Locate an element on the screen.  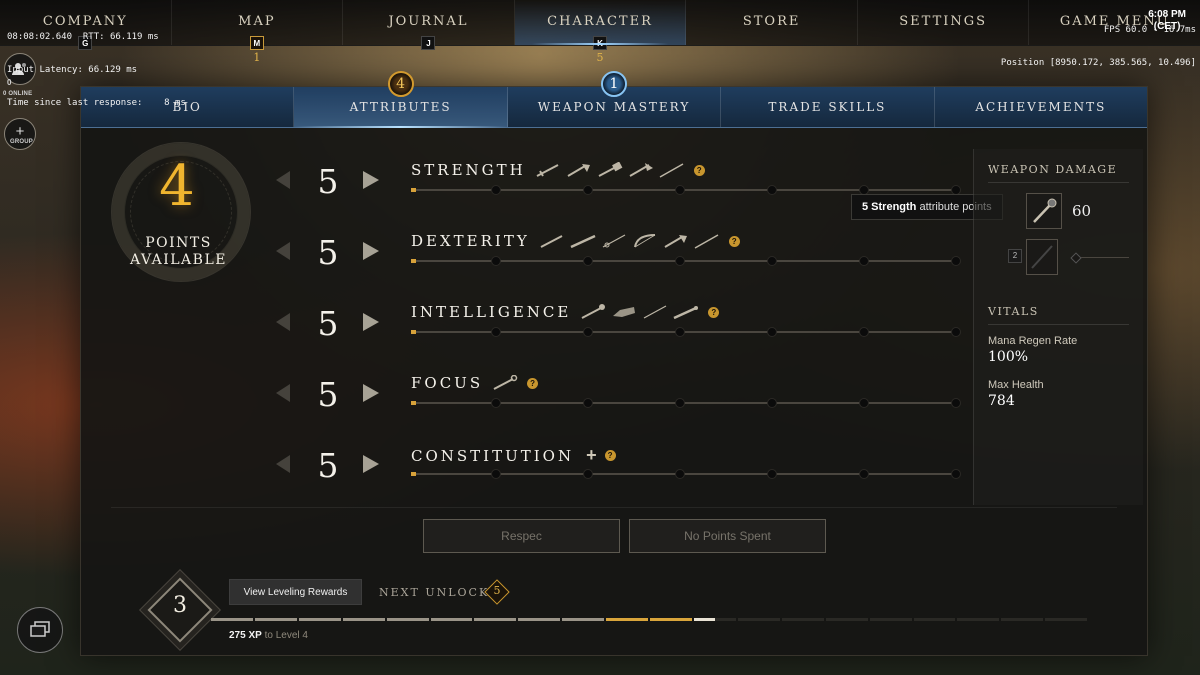
points-available-value: 4 is located at coordinates (177, 186).